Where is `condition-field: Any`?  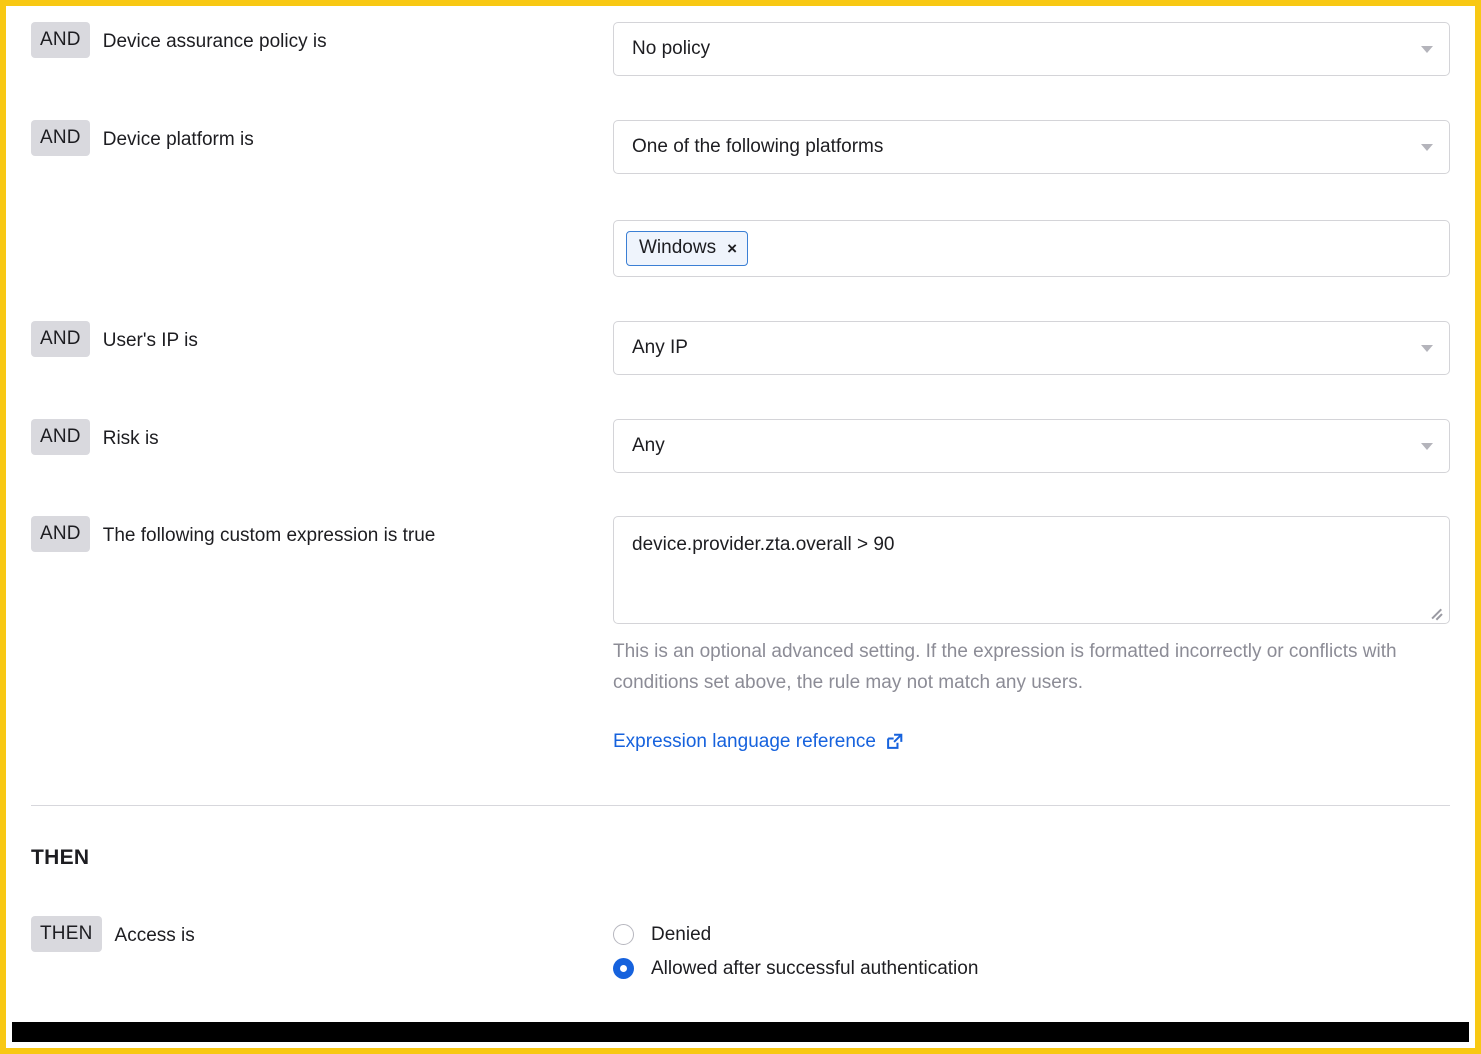 condition-field: Any is located at coordinates (1031, 446).